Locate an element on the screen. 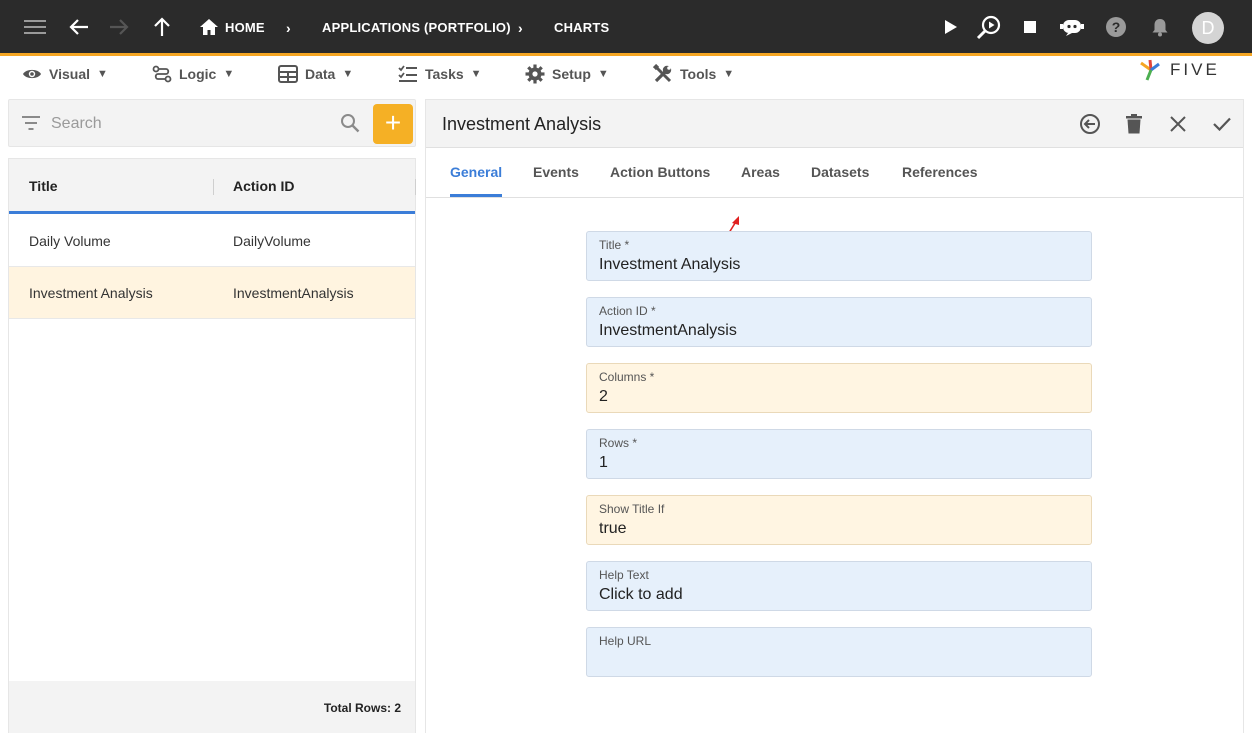  tab-general: General is located at coordinates (476, 172).